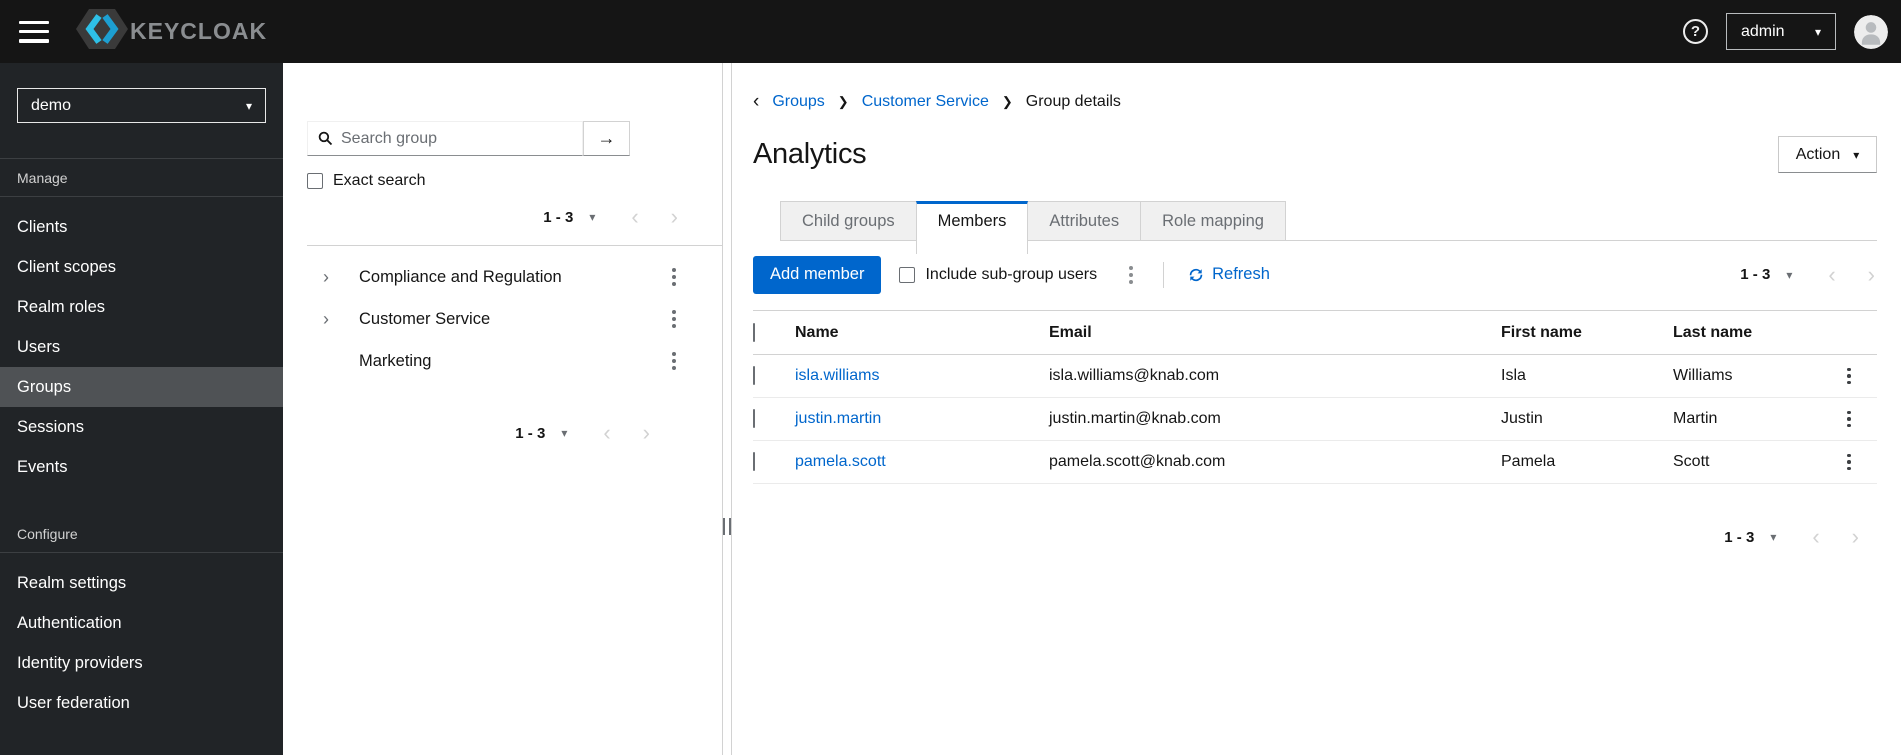 The height and width of the screenshot is (755, 1901). I want to click on search-group-input, so click(456, 138).